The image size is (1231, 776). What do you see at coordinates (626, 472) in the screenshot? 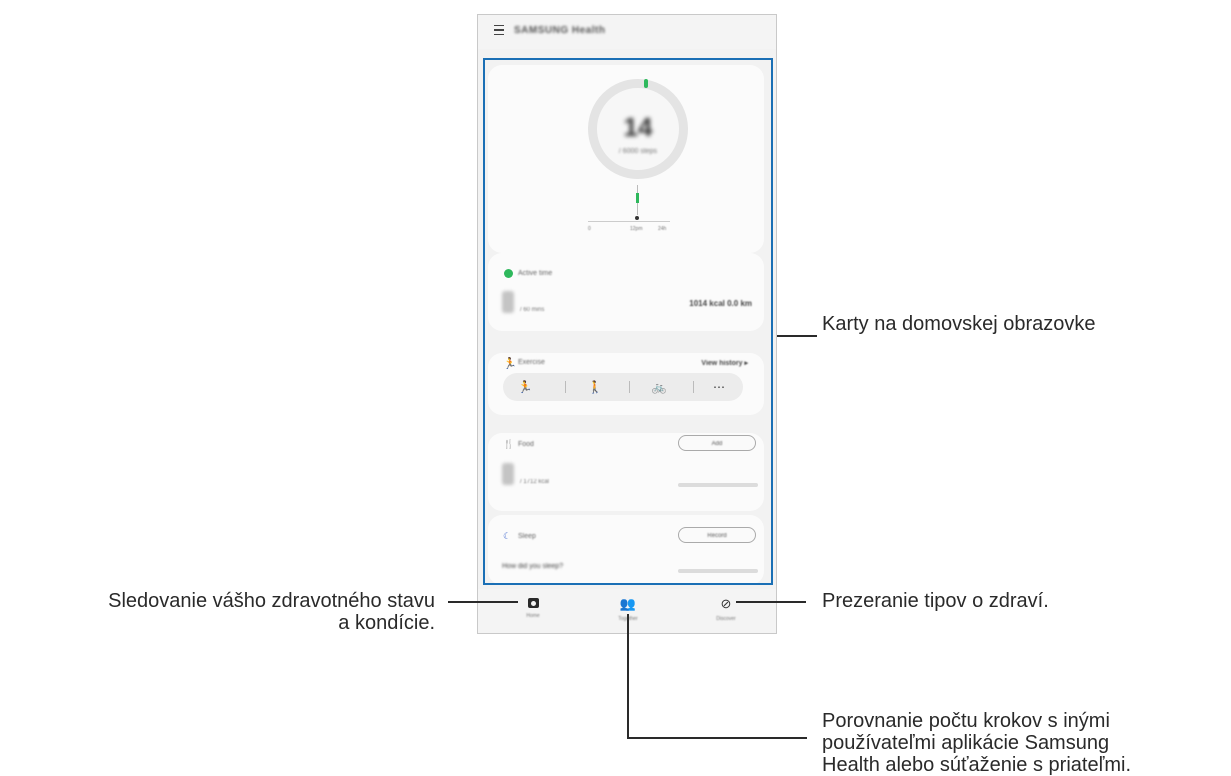
I see `food-card: 🍴 Food Add / 1712 kcal` at bounding box center [626, 472].